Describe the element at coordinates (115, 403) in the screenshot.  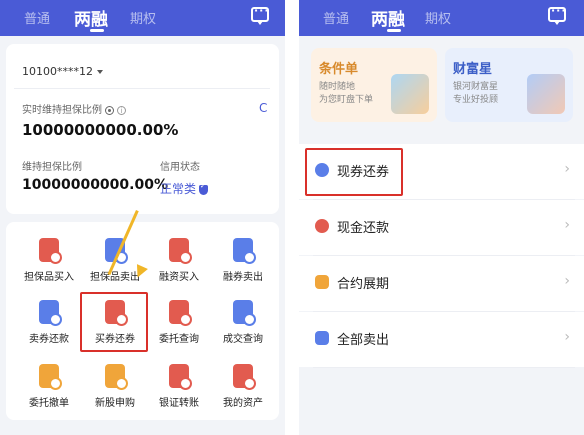
I see `grid-label: 新股申购` at that location.